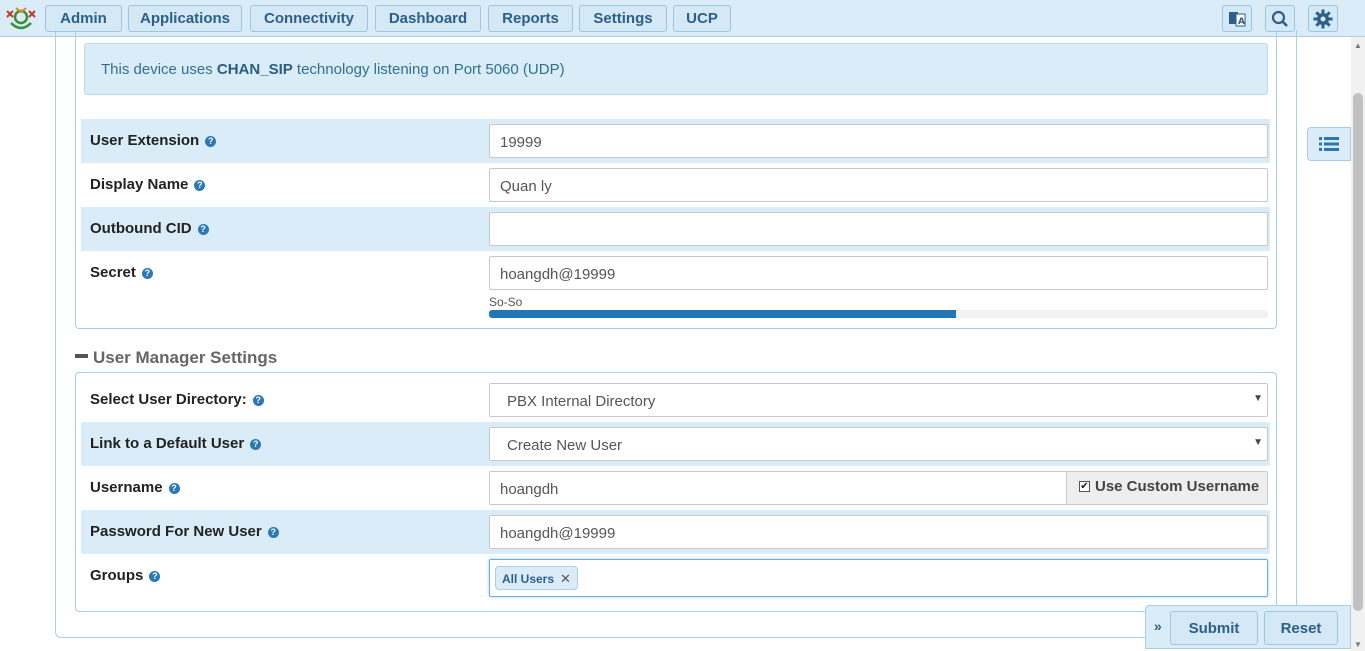 Image resolution: width=1365 pixels, height=651 pixels. Describe the element at coordinates (878, 444) in the screenshot. I see `default-user-select: Create New User ▼` at that location.